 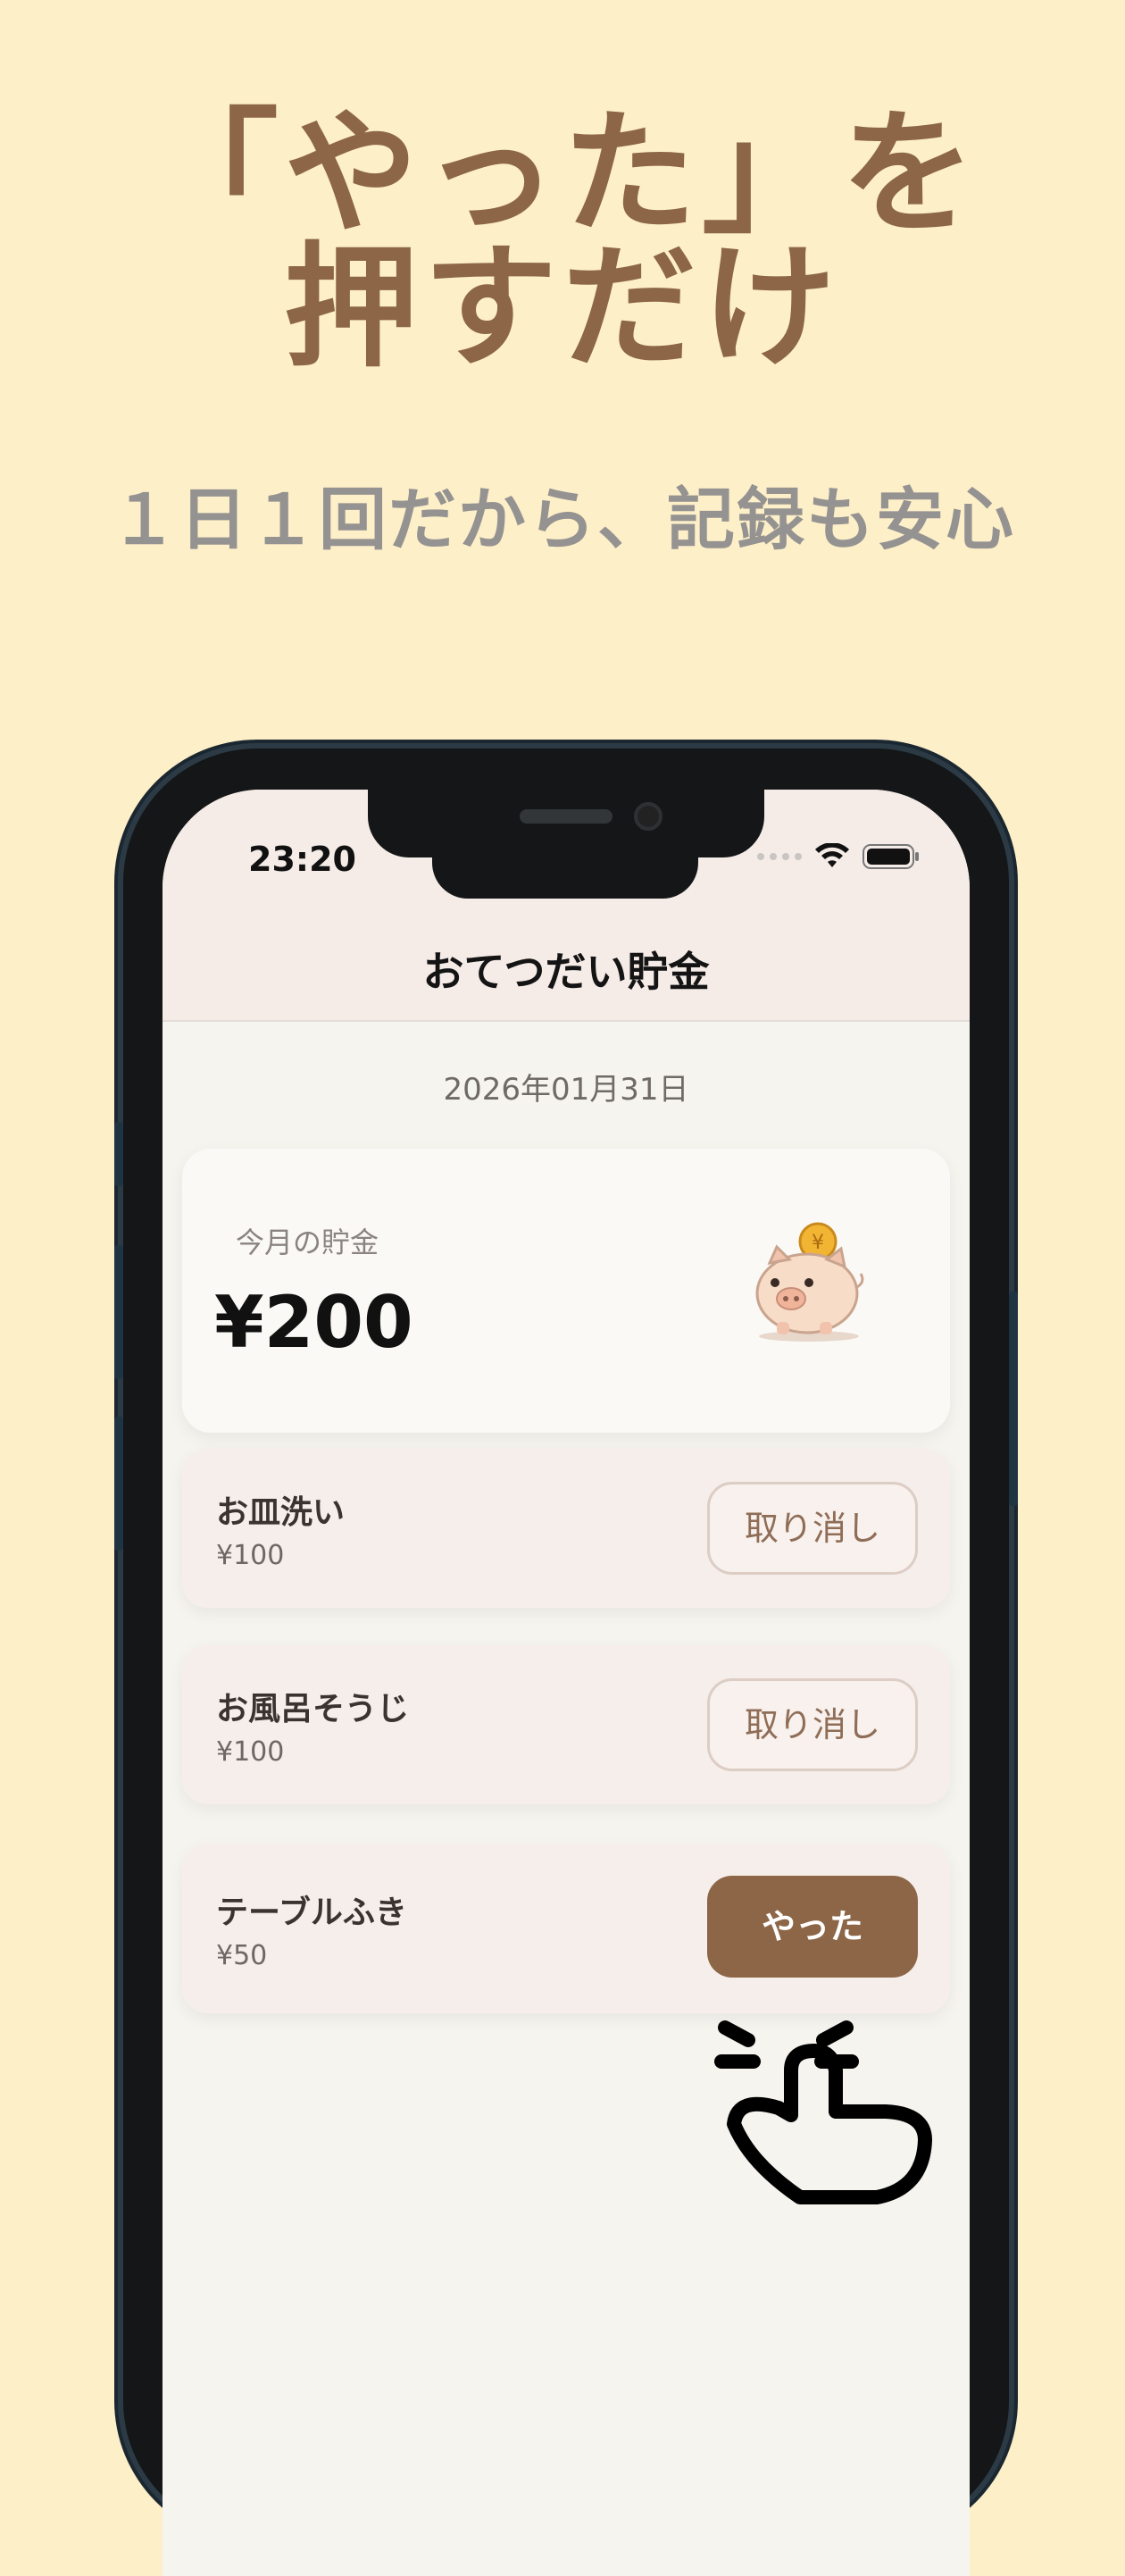 What do you see at coordinates (302, 860) in the screenshot?
I see `status-time: 23:20` at bounding box center [302, 860].